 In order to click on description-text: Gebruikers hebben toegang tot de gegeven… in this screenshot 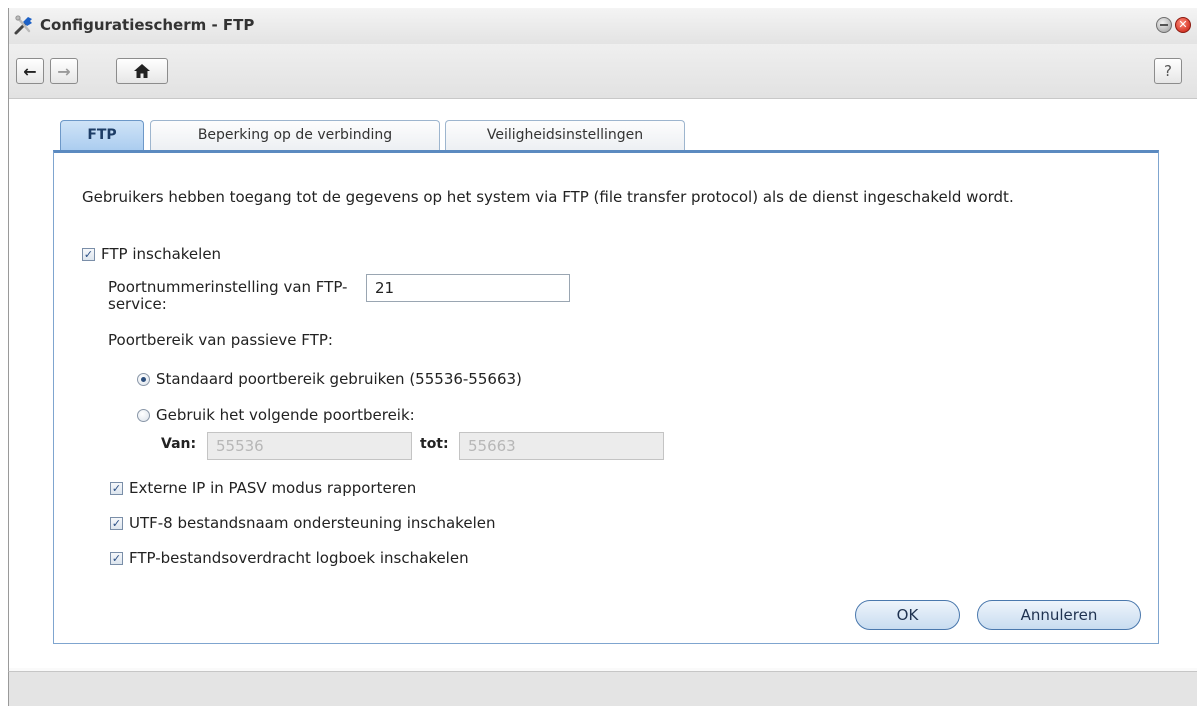, I will do `click(548, 197)`.